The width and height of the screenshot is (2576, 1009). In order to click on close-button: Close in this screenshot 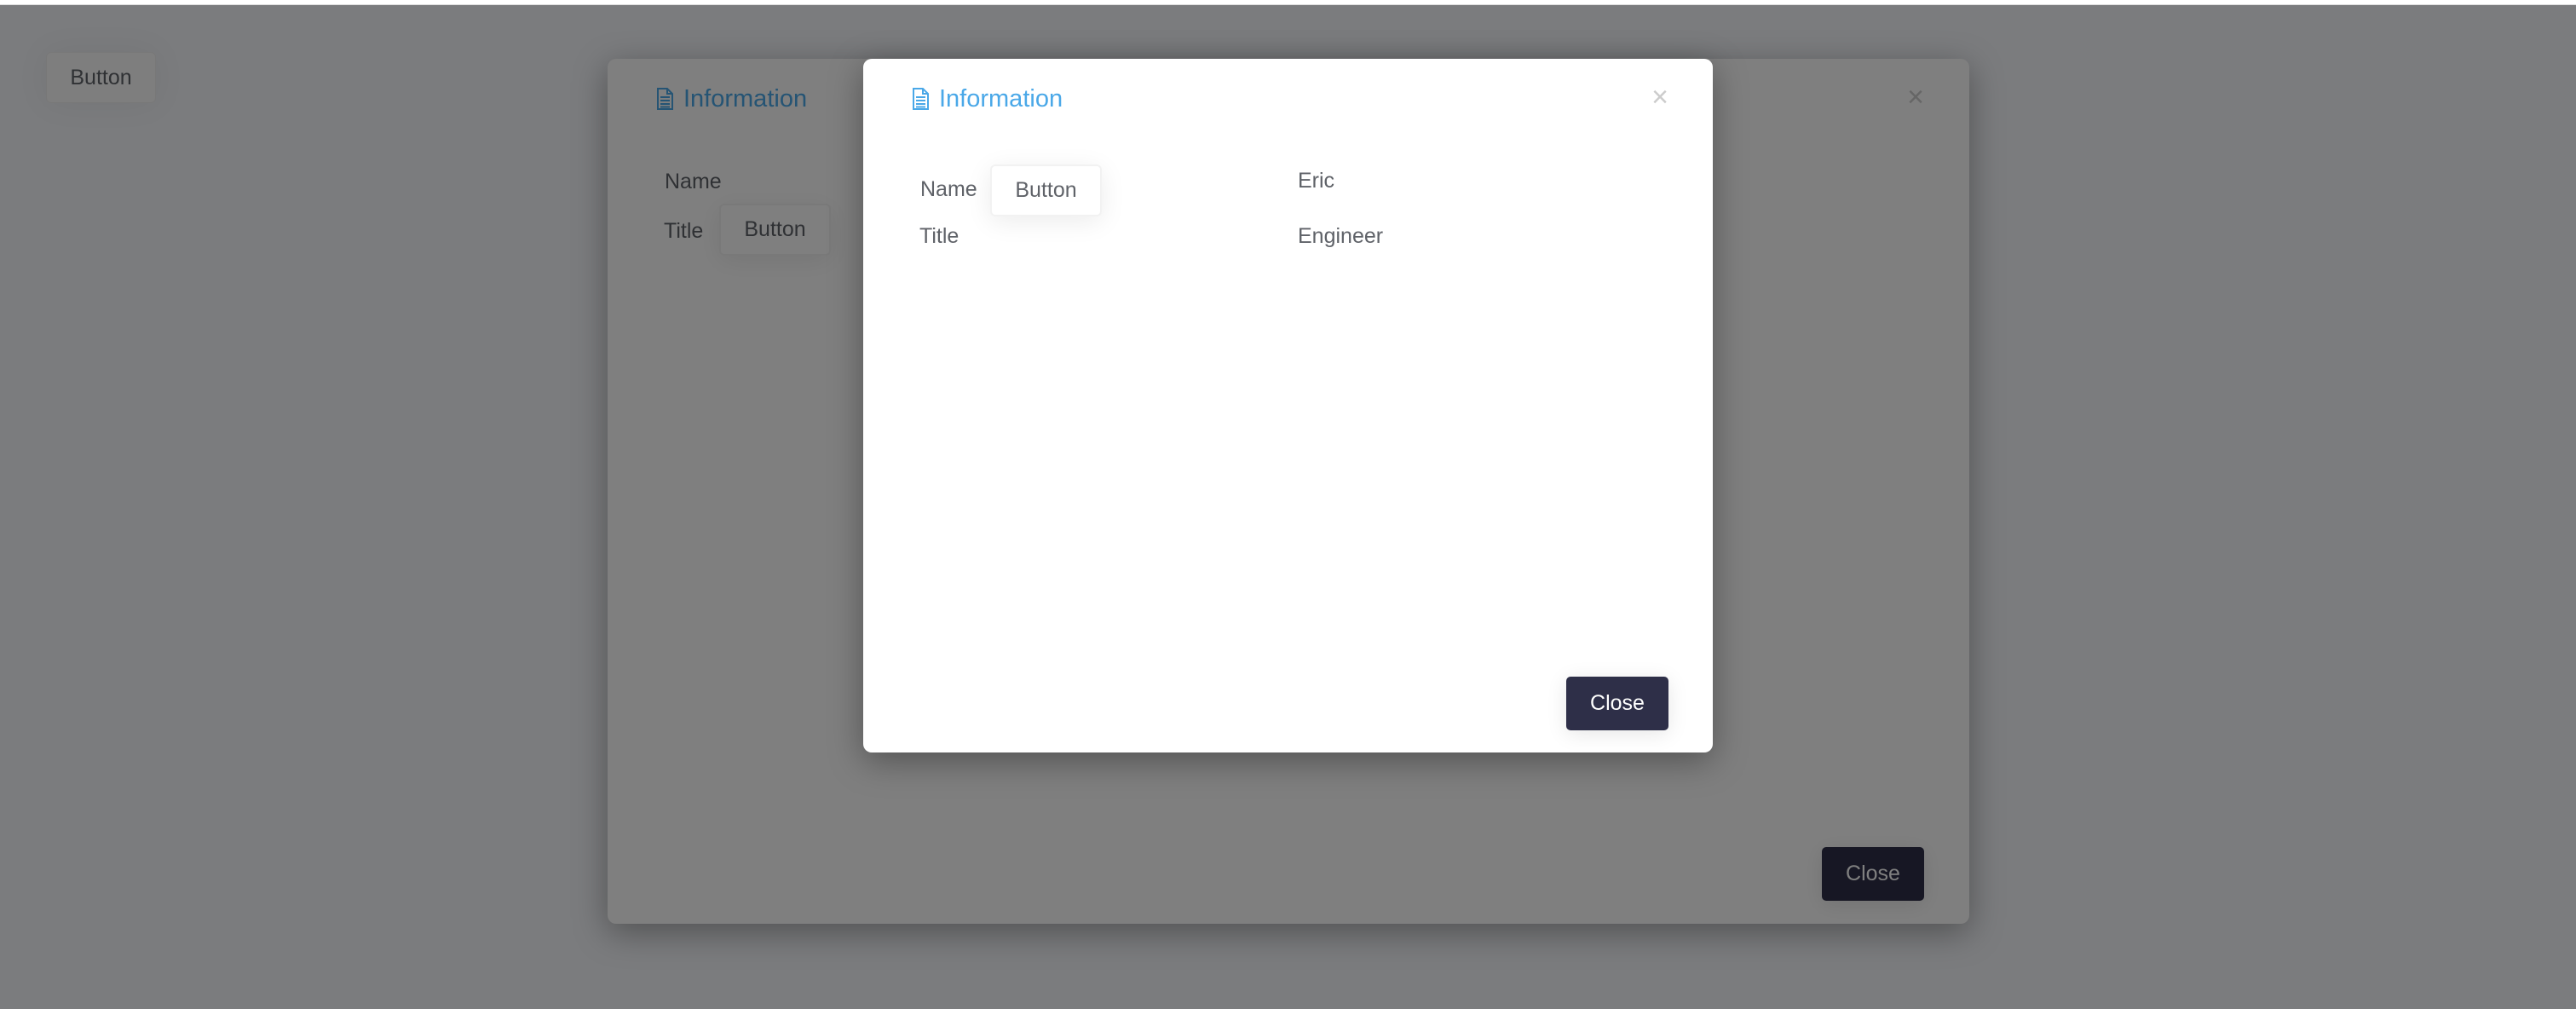, I will do `click(1617, 703)`.